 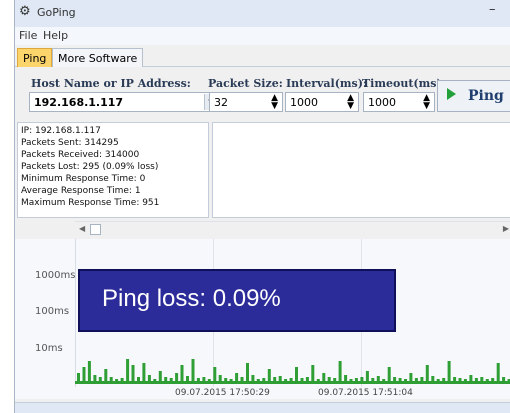 I want to click on timeout-value: 1000, so click(x=382, y=102).